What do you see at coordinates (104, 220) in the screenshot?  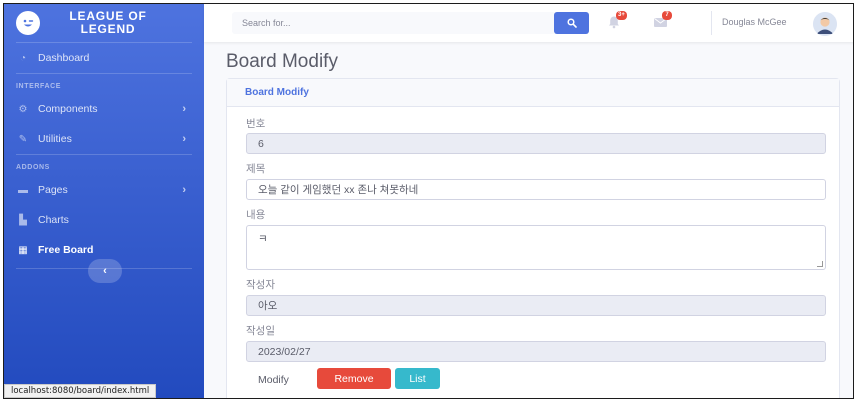 I see `sidebar-item-charts: ▙ Charts` at bounding box center [104, 220].